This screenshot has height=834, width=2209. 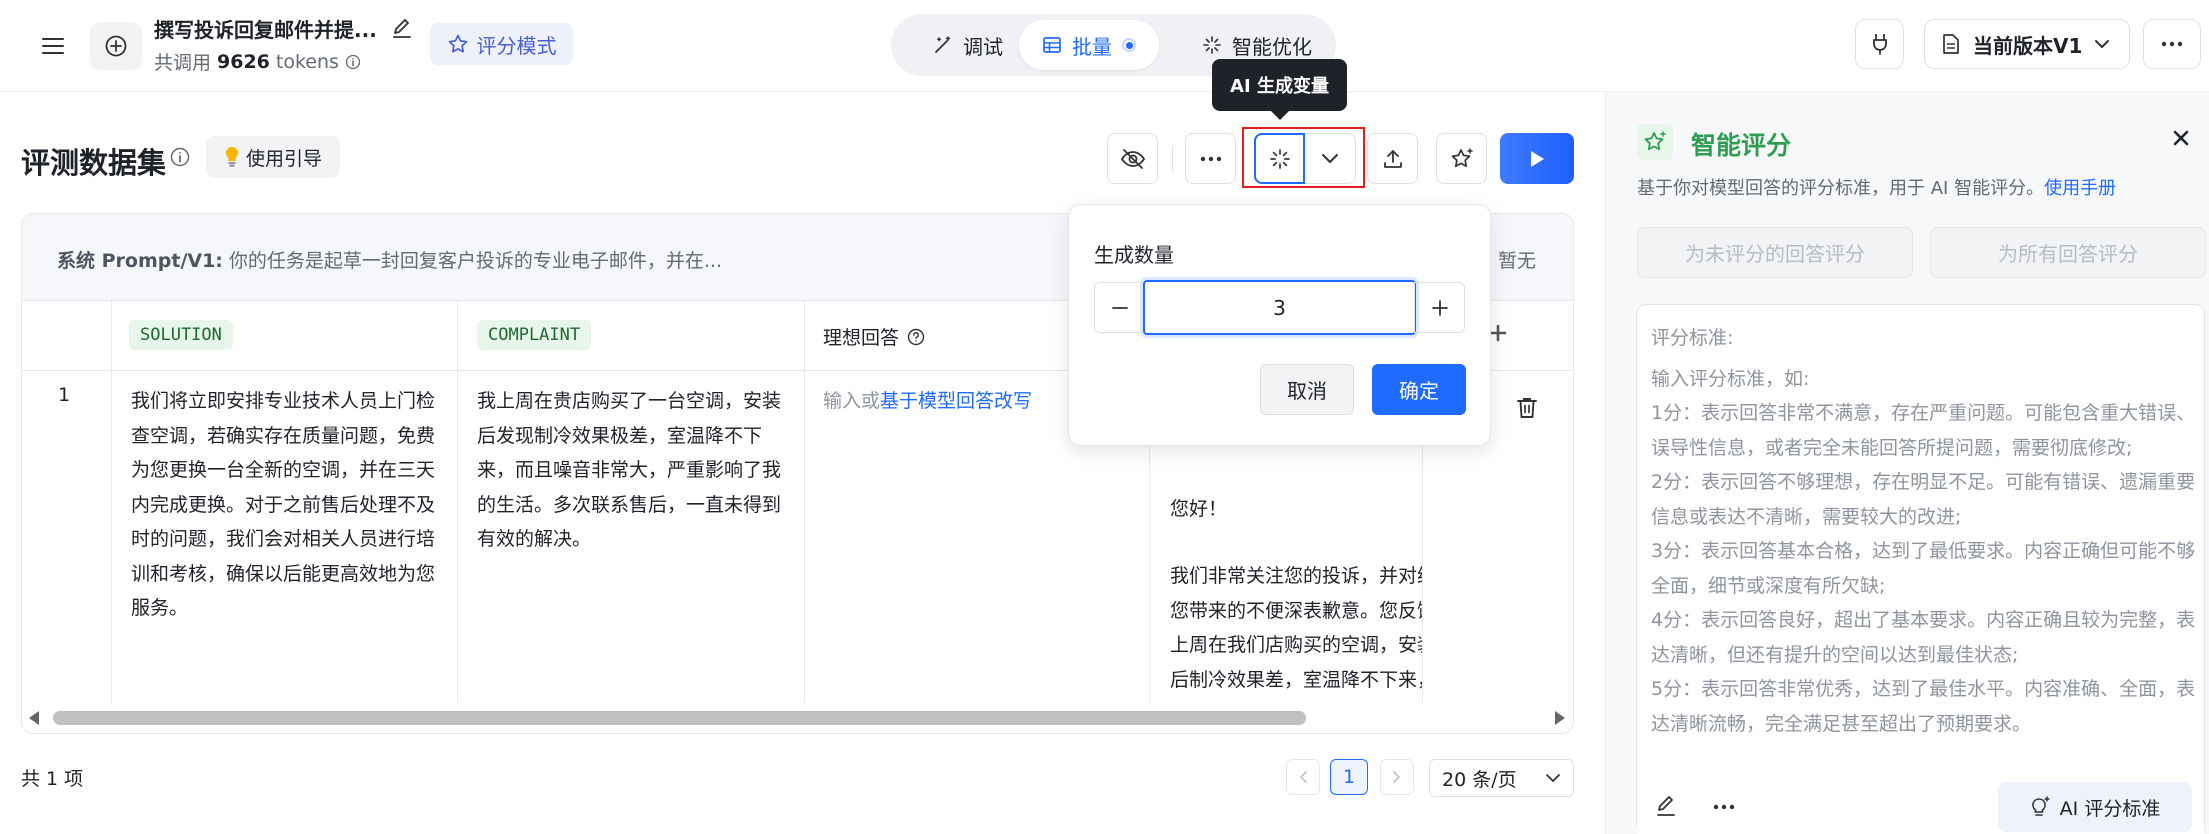 I want to click on document-icon, so click(x=1951, y=44).